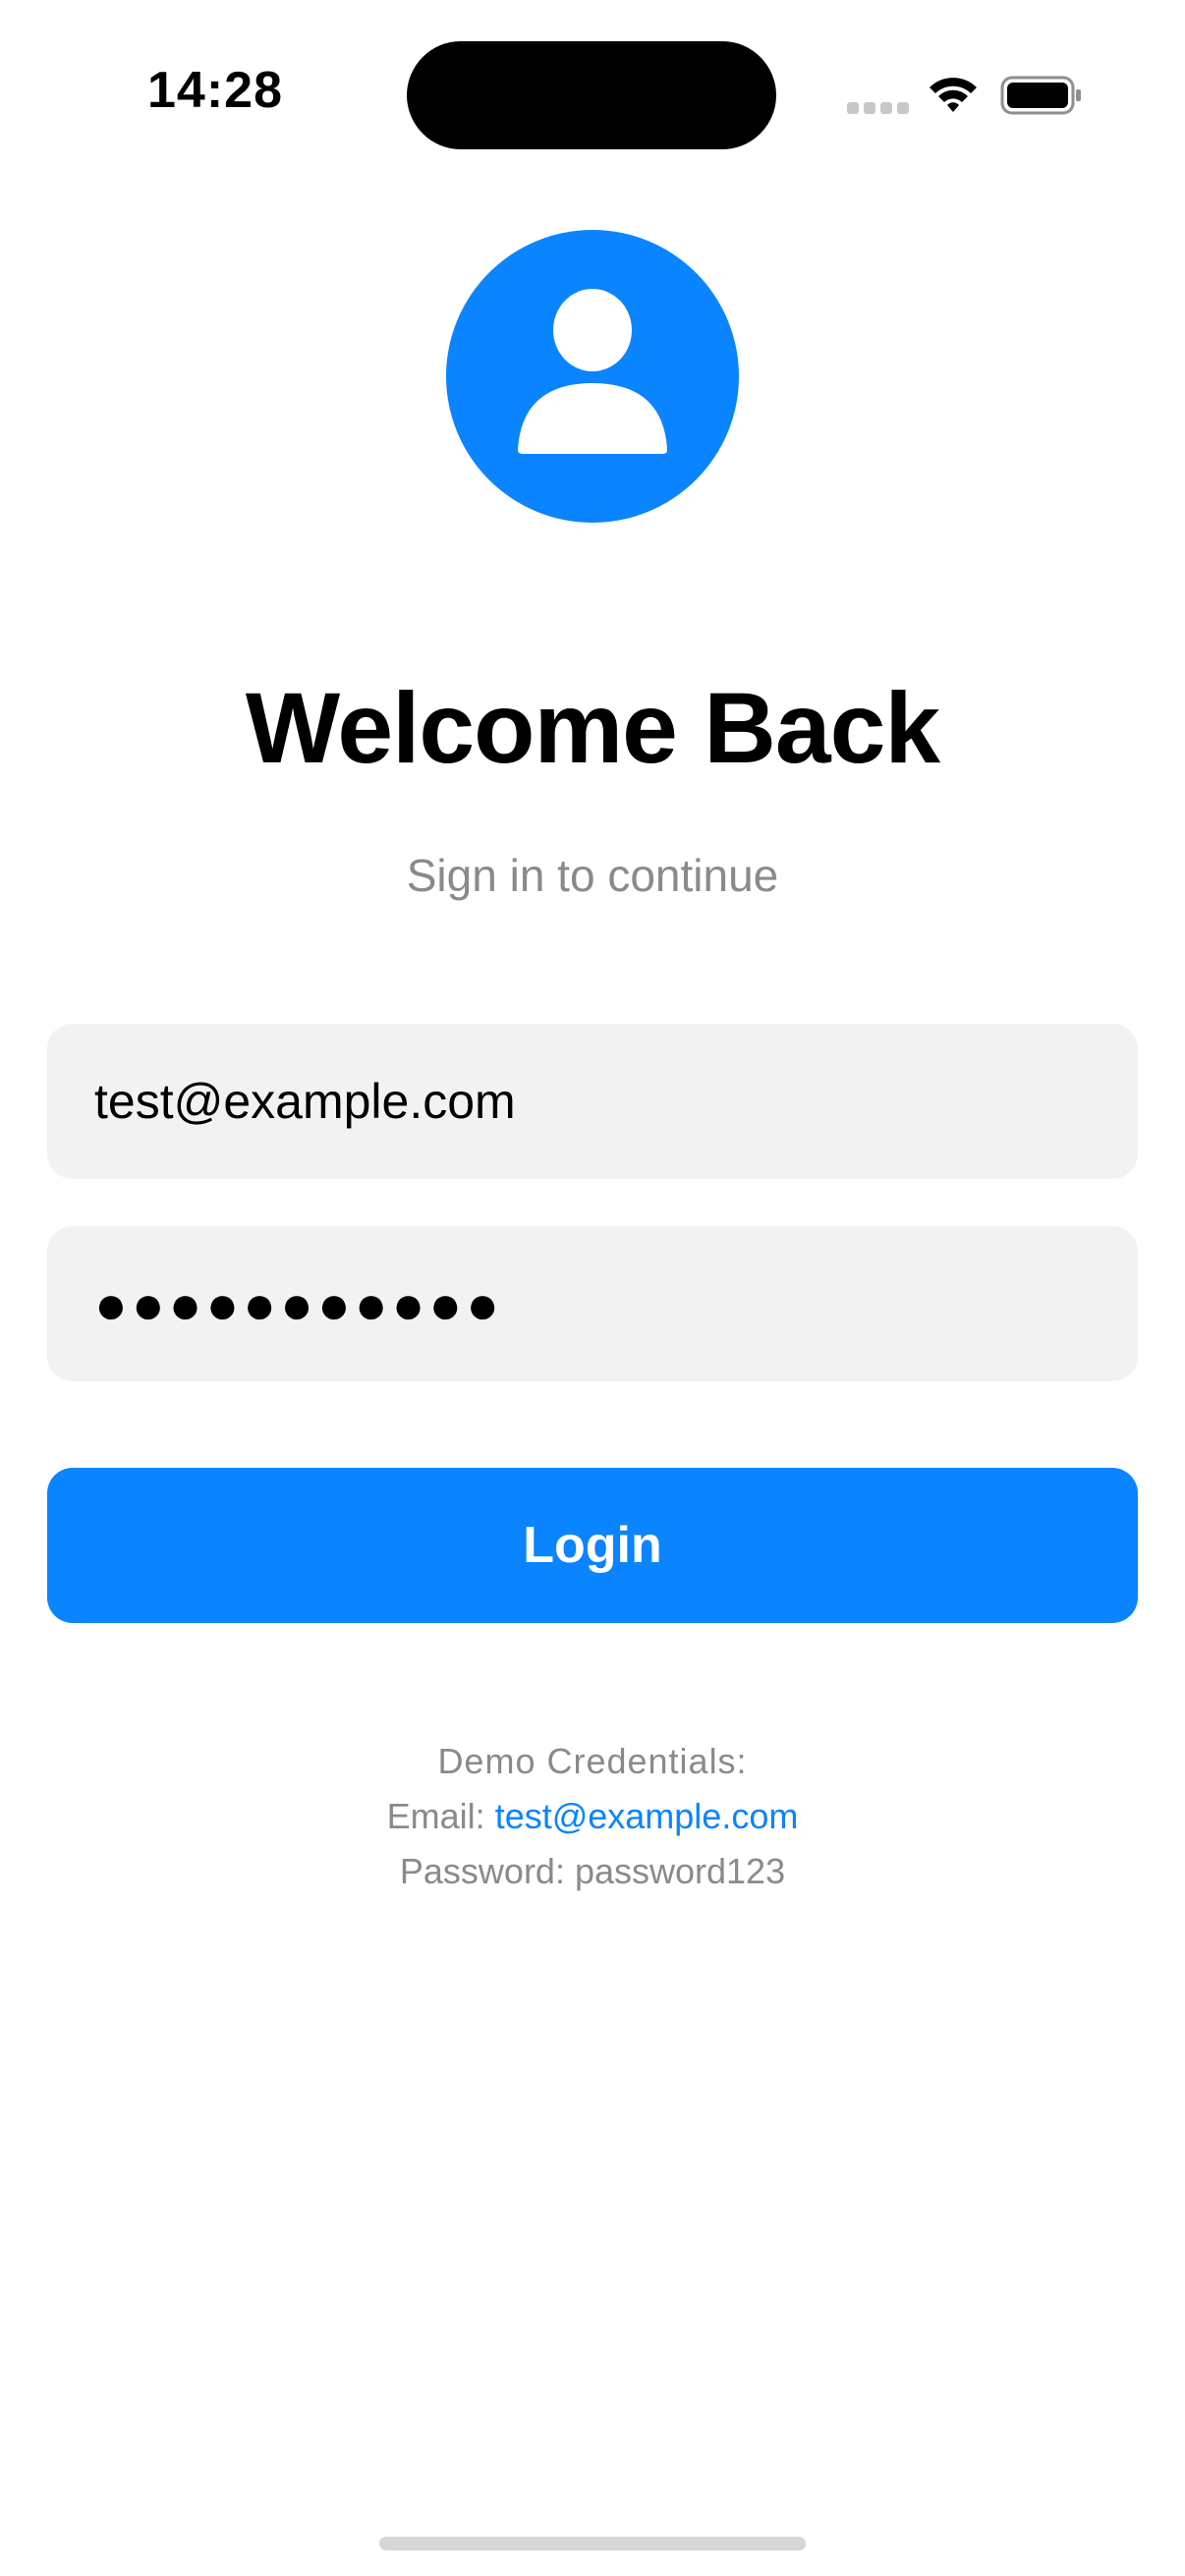 Image resolution: width=1185 pixels, height=2576 pixels. I want to click on status-time: 14:28, so click(215, 90).